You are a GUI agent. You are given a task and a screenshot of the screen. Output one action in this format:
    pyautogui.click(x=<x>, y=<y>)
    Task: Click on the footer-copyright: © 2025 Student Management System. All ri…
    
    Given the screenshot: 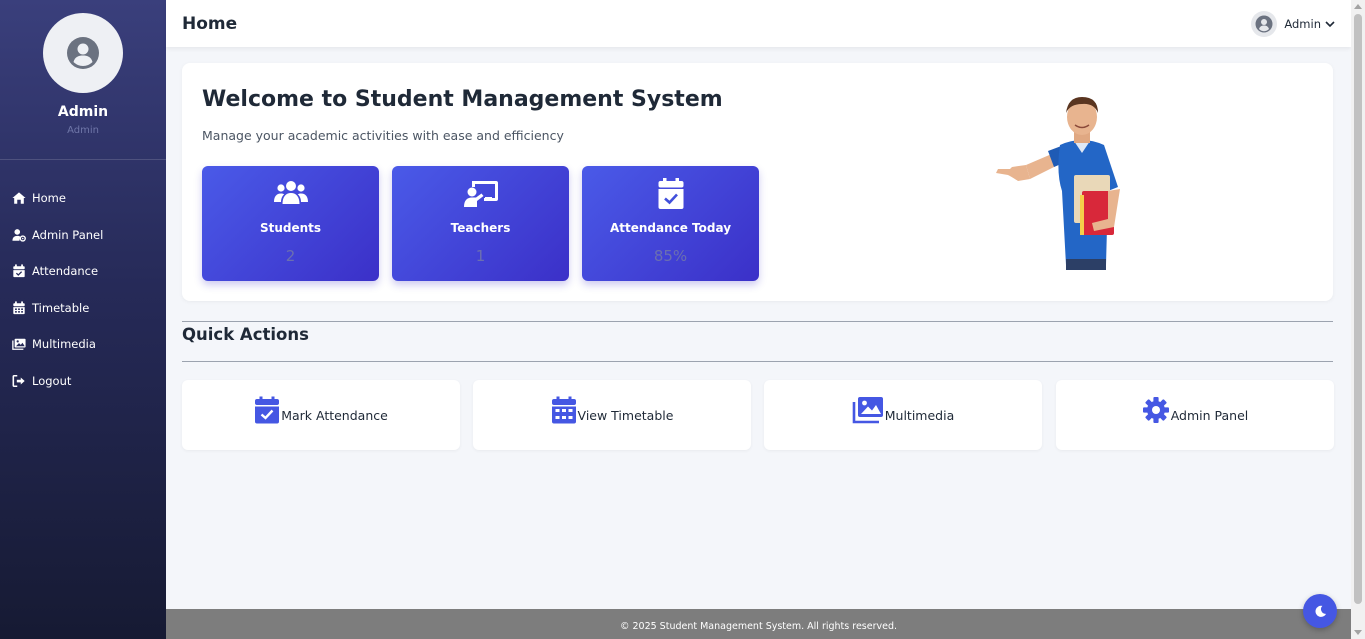 What is the action you would take?
    pyautogui.click(x=758, y=626)
    